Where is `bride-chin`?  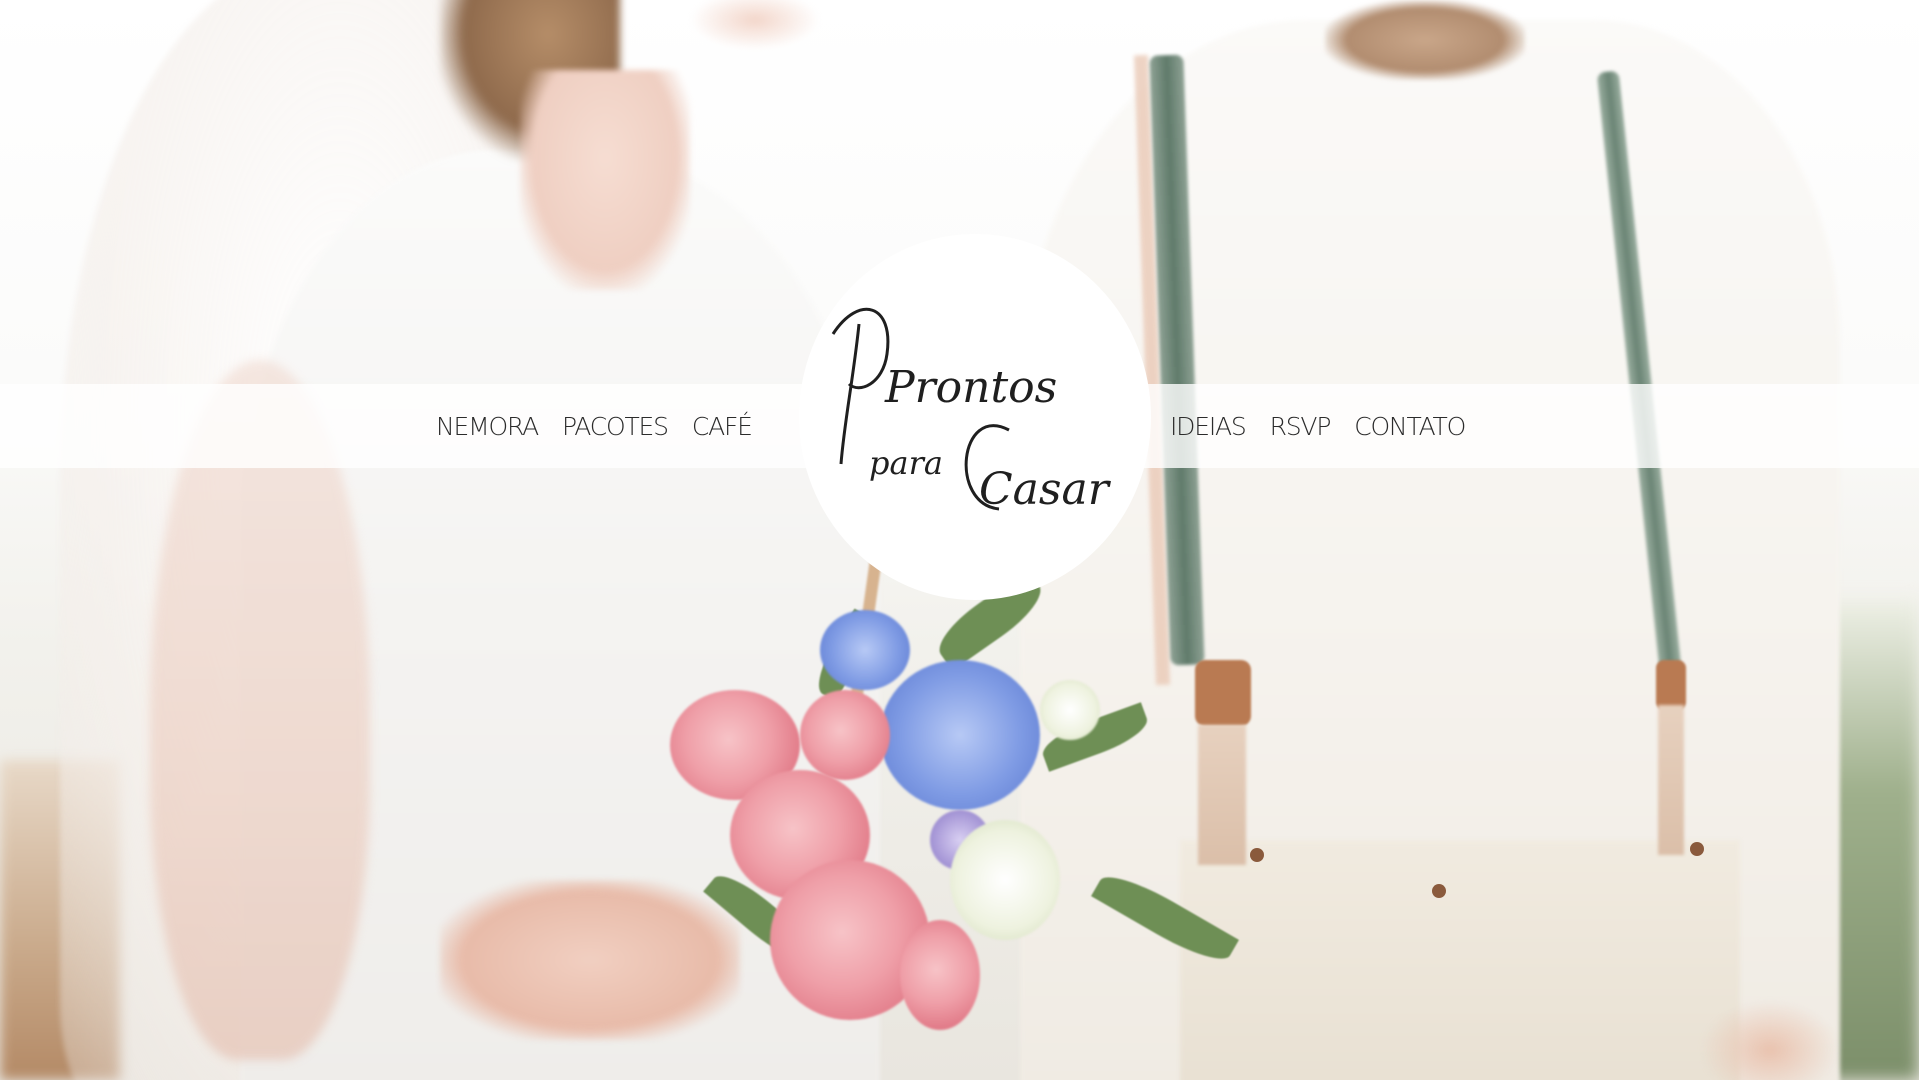
bride-chin is located at coordinates (755, 25).